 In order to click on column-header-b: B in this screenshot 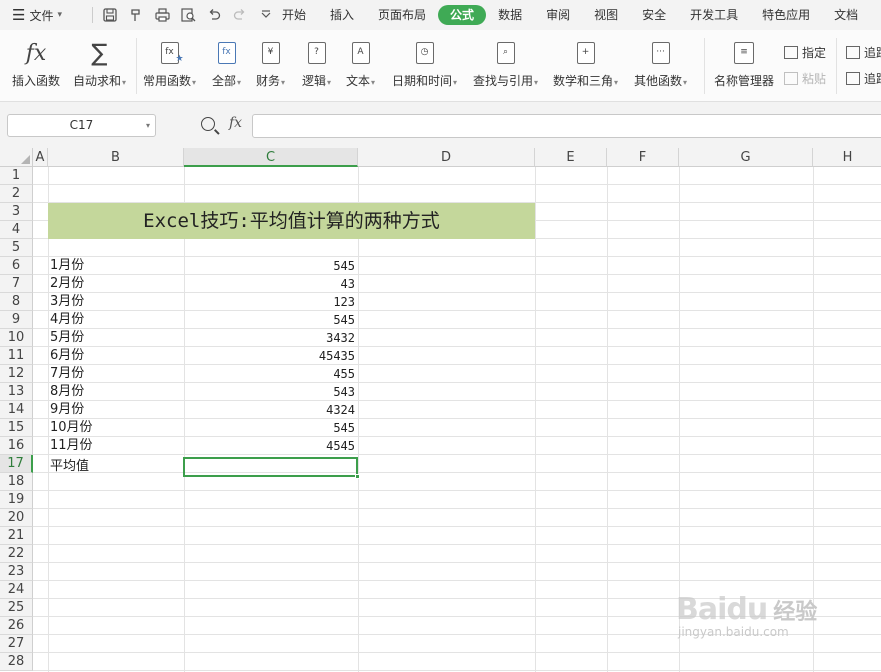, I will do `click(116, 157)`.